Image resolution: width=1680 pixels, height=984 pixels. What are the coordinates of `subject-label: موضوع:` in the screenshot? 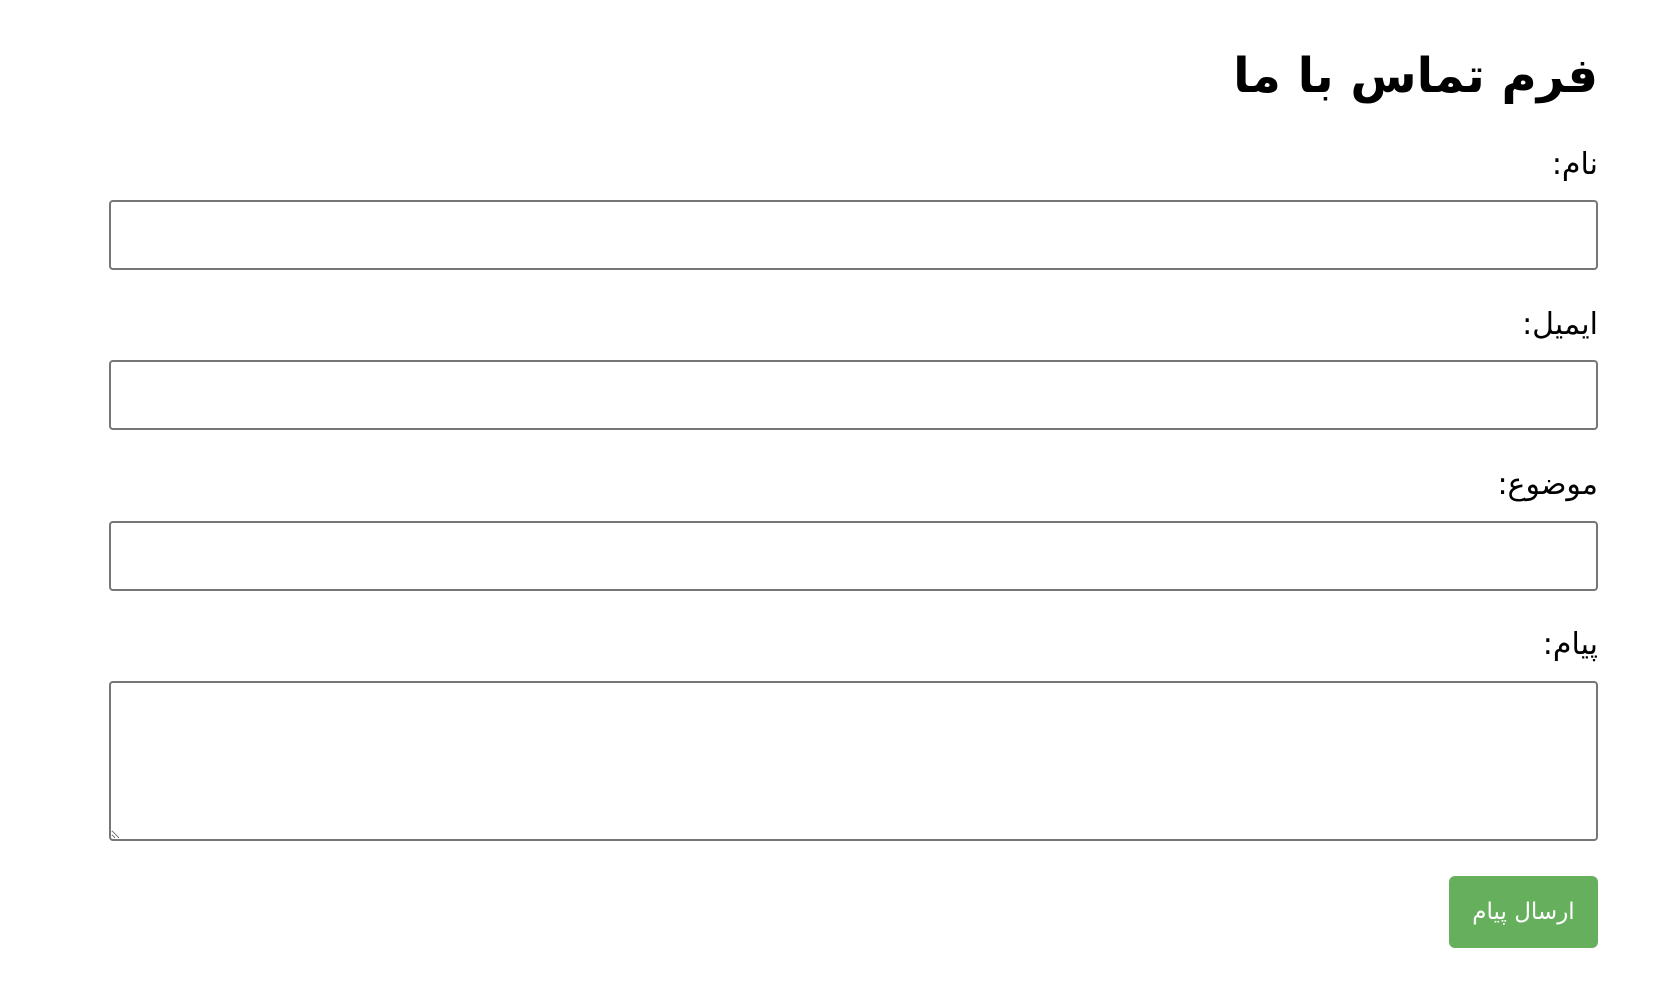 It's located at (1547, 484).